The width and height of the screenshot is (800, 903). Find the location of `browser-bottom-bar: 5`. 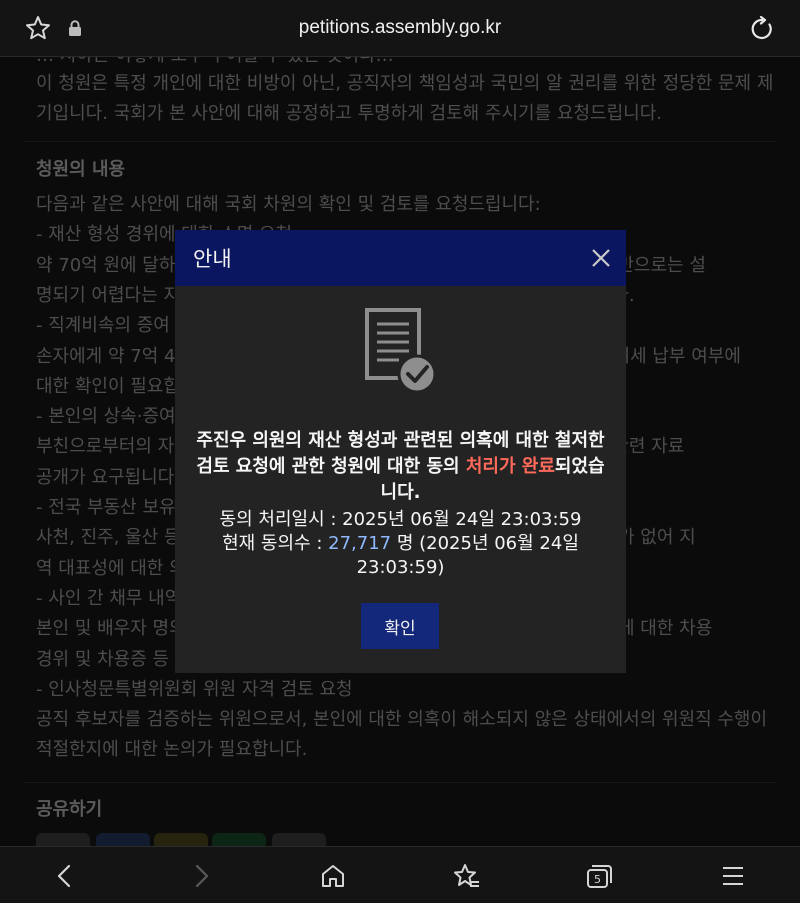

browser-bottom-bar: 5 is located at coordinates (400, 874).